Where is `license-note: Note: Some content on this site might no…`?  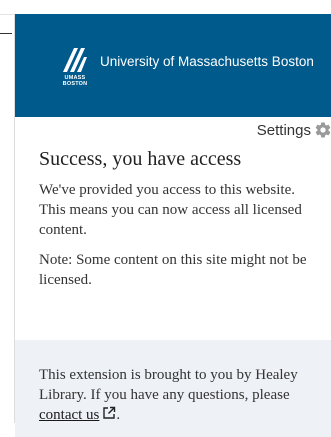 license-note: Note: Some content on this site might no… is located at coordinates (173, 270).